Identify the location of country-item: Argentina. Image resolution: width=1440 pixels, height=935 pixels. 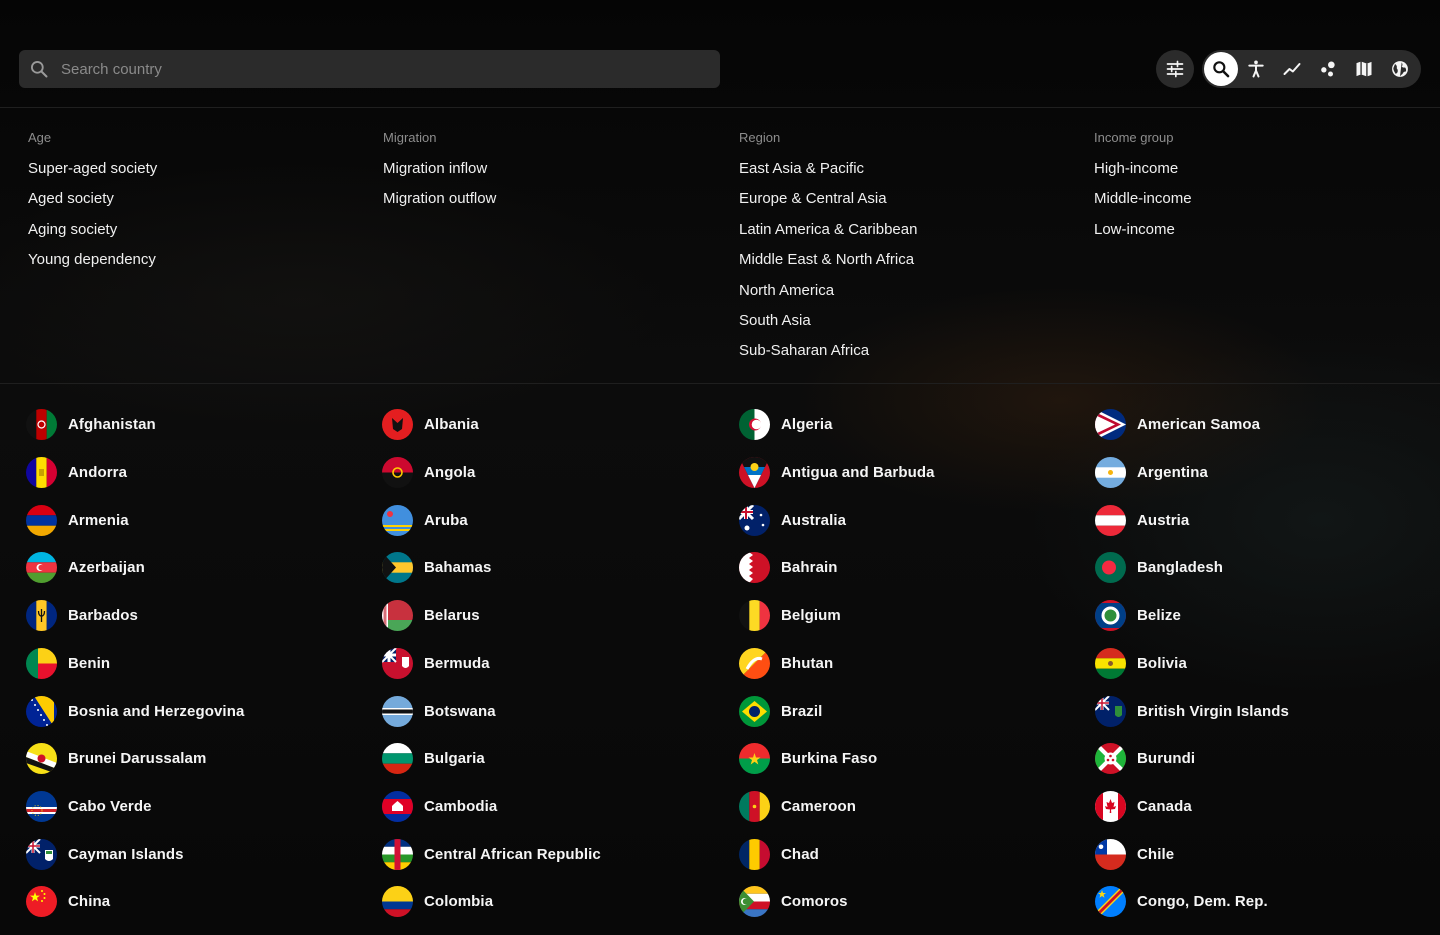
(1151, 473).